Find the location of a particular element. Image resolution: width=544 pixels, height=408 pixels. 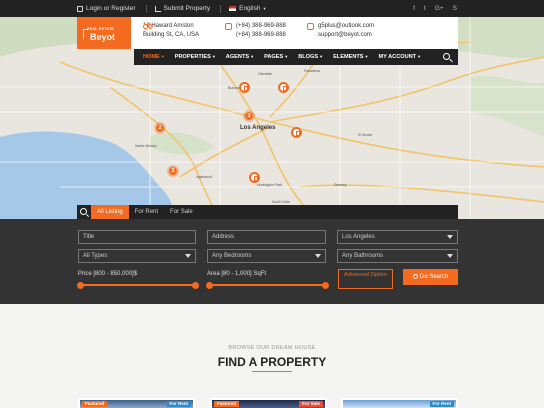

tab-for-rent: For Rent is located at coordinates (146, 212).